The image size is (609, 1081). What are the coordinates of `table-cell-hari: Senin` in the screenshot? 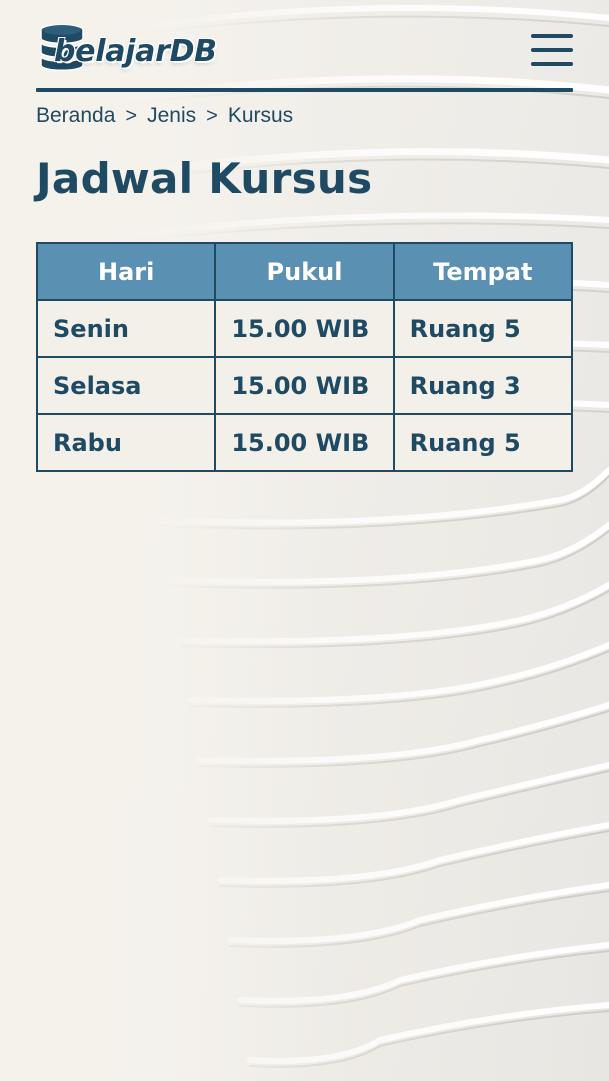 It's located at (126, 328).